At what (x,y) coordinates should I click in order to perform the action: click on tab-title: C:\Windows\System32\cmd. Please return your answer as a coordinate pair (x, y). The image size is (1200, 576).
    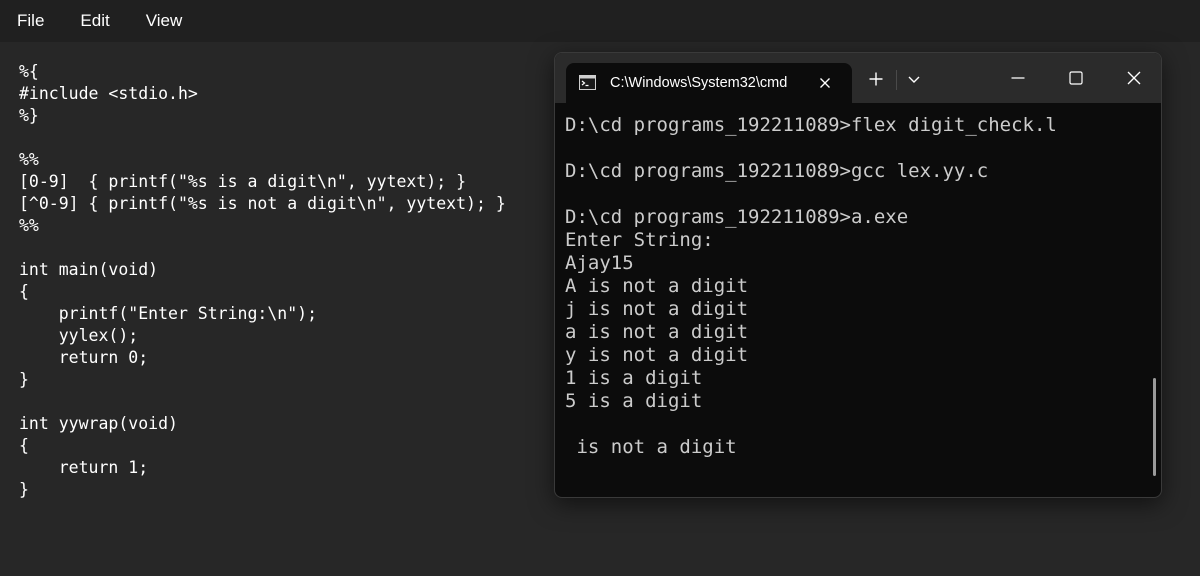
    Looking at the image, I should click on (699, 83).